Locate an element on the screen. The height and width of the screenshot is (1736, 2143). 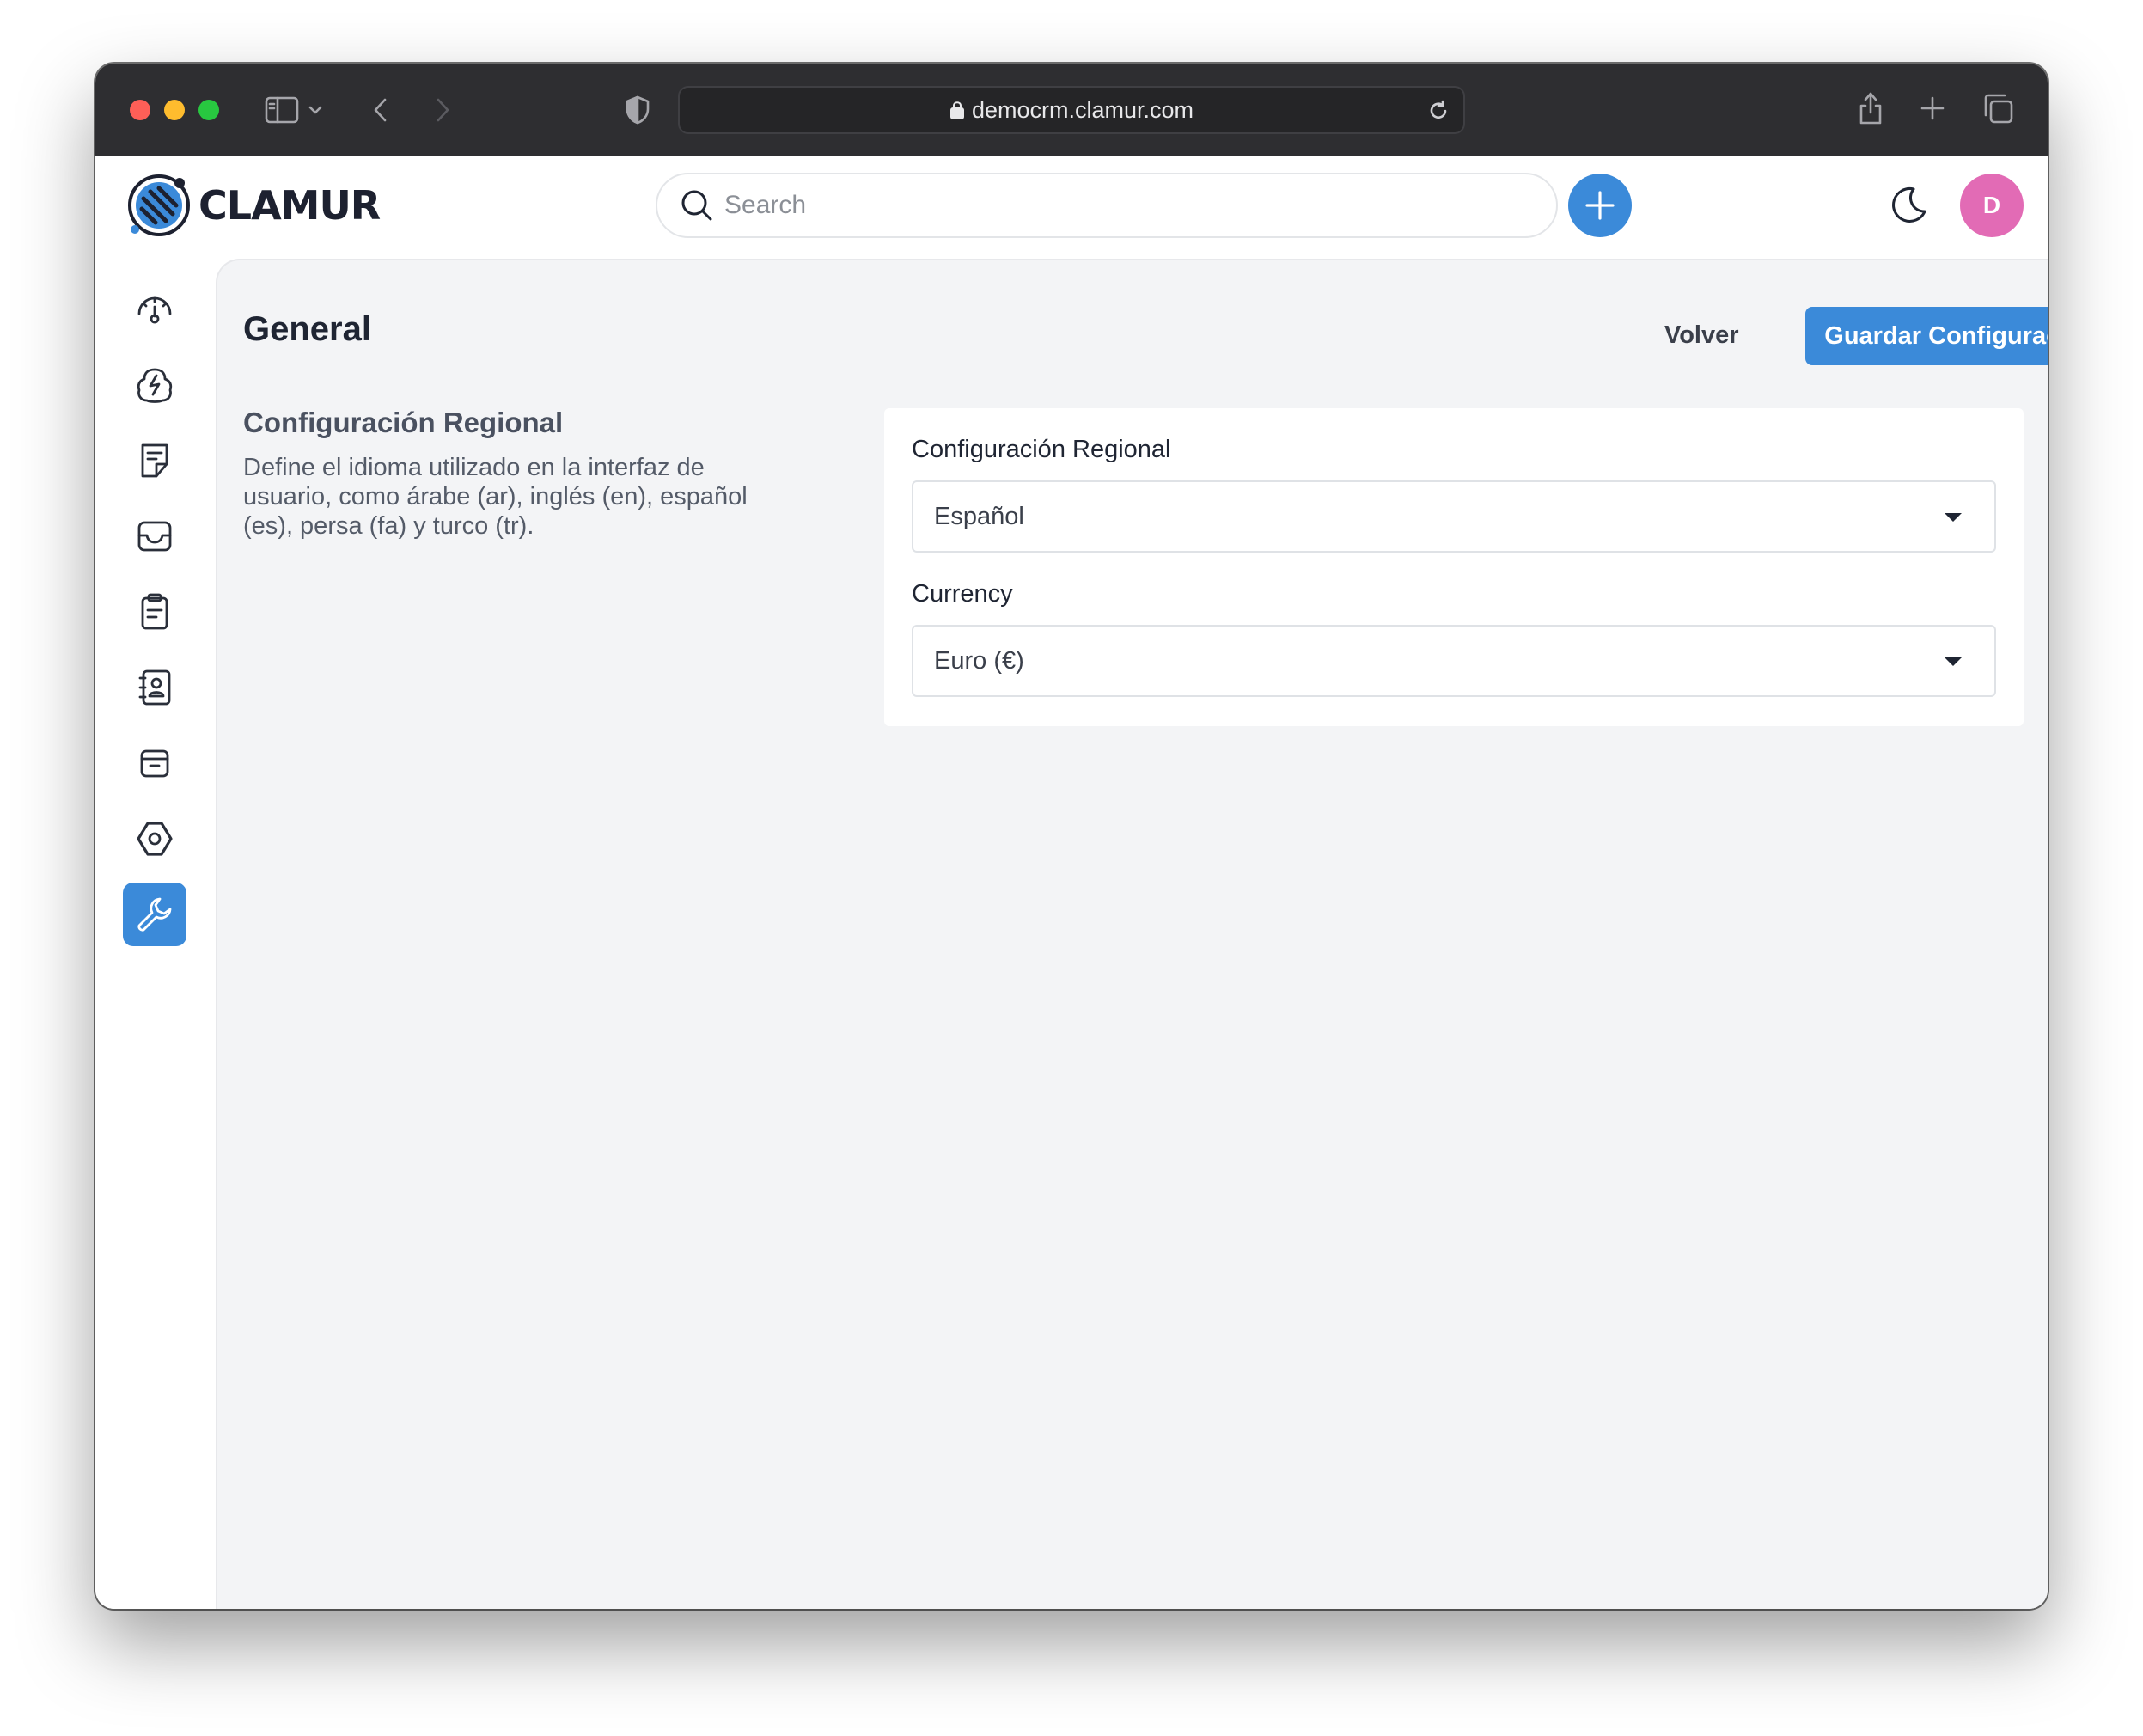
hexagon-settings-icon is located at coordinates (155, 839).